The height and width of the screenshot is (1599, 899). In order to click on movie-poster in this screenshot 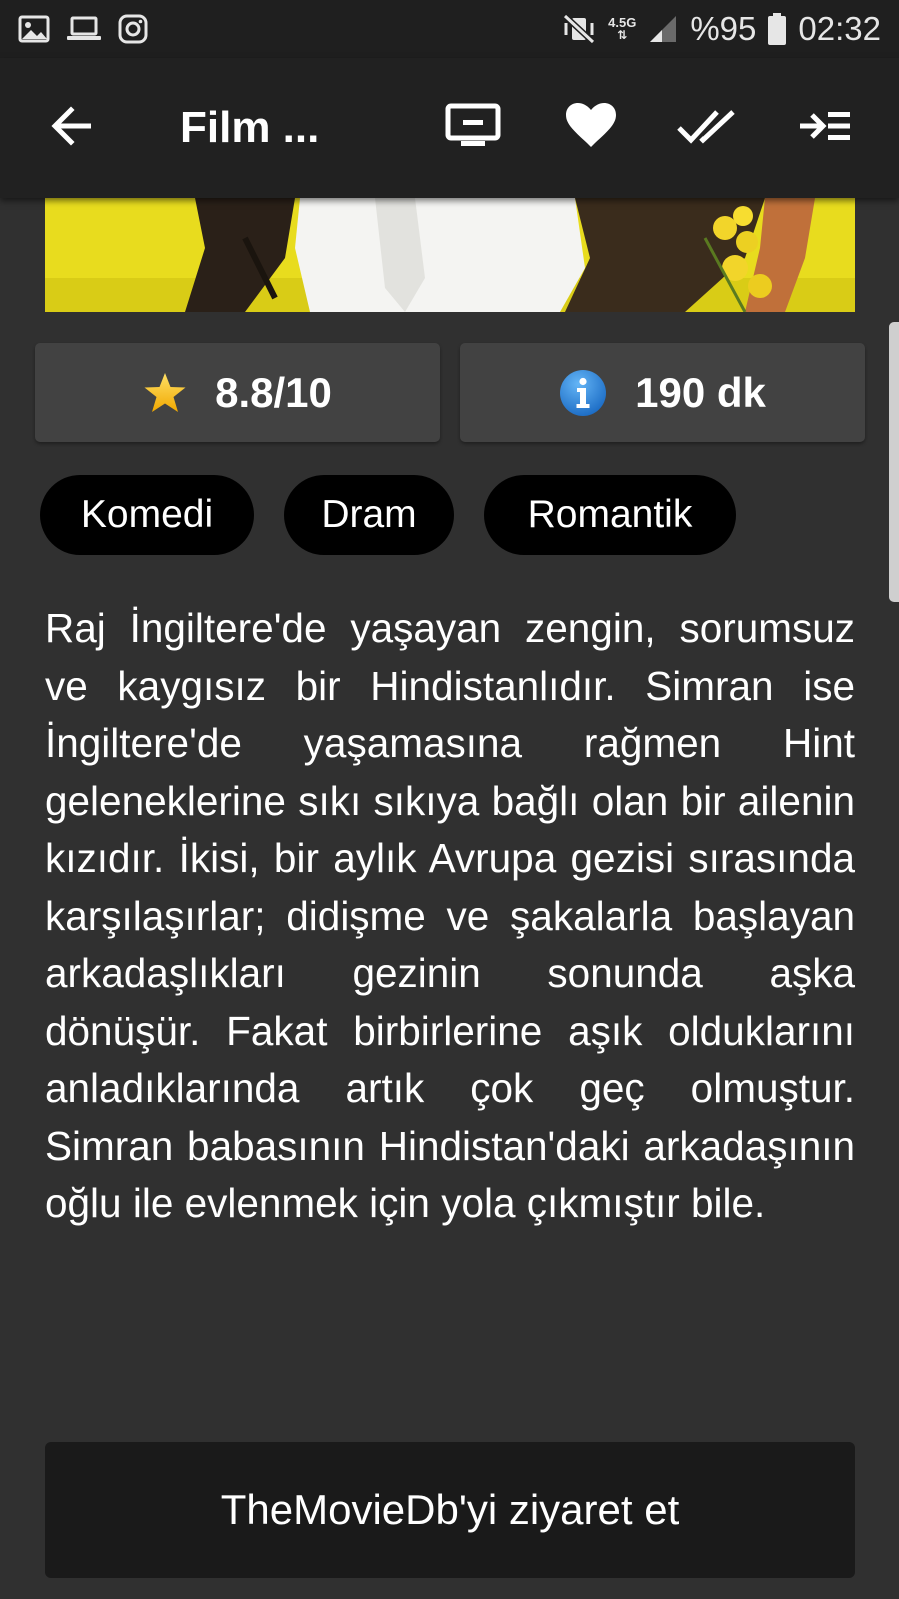, I will do `click(450, 255)`.